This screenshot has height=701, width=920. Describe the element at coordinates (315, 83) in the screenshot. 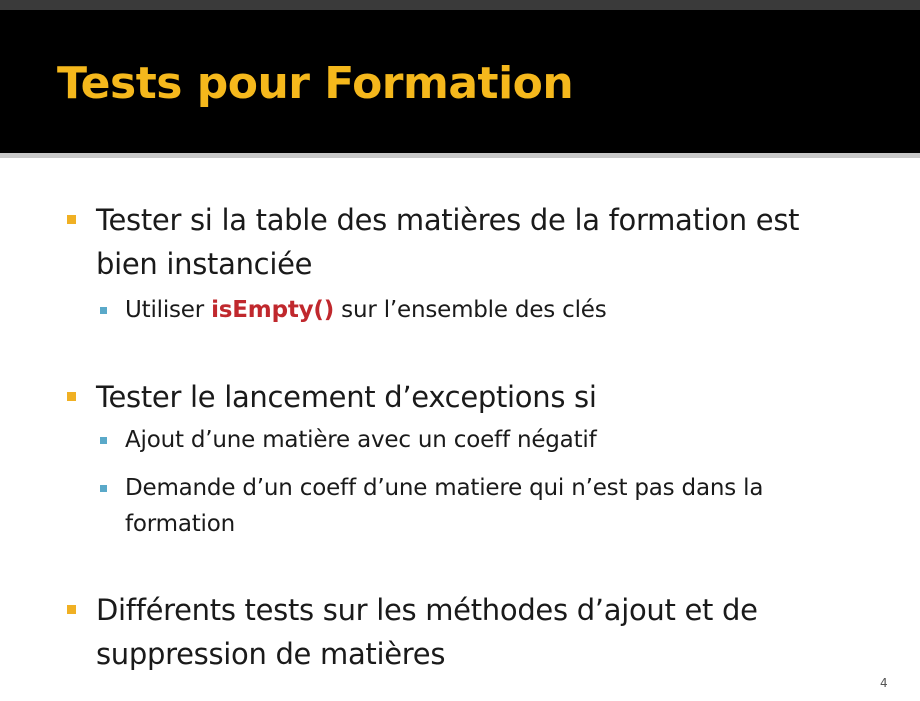

I see `slide-title: Tests pour Formation` at that location.